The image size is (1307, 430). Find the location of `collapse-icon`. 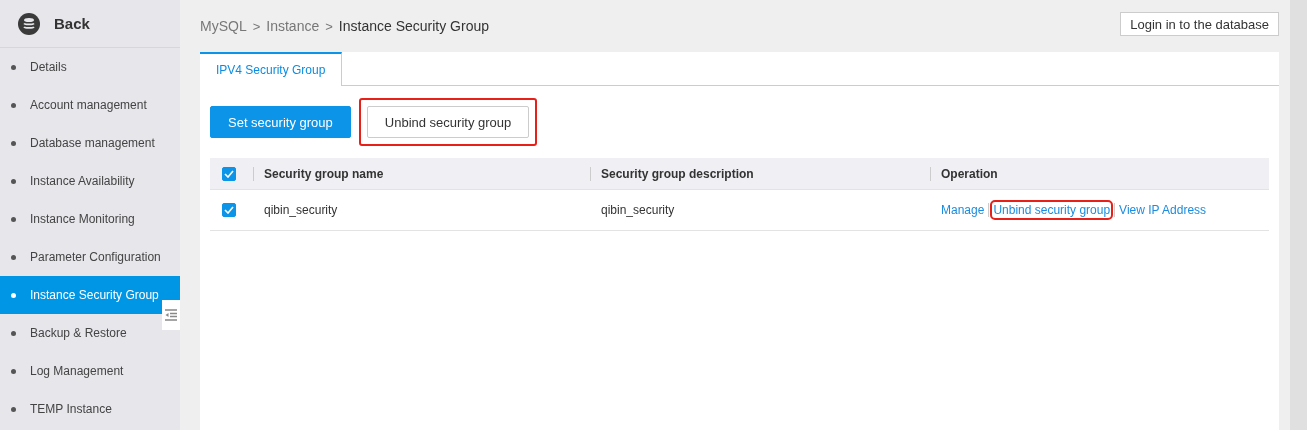

collapse-icon is located at coordinates (171, 315).